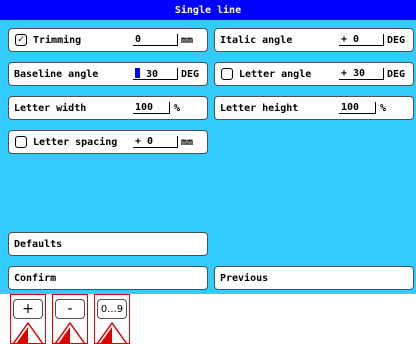  What do you see at coordinates (275, 74) in the screenshot?
I see `letter-angle-label: Letter angle` at bounding box center [275, 74].